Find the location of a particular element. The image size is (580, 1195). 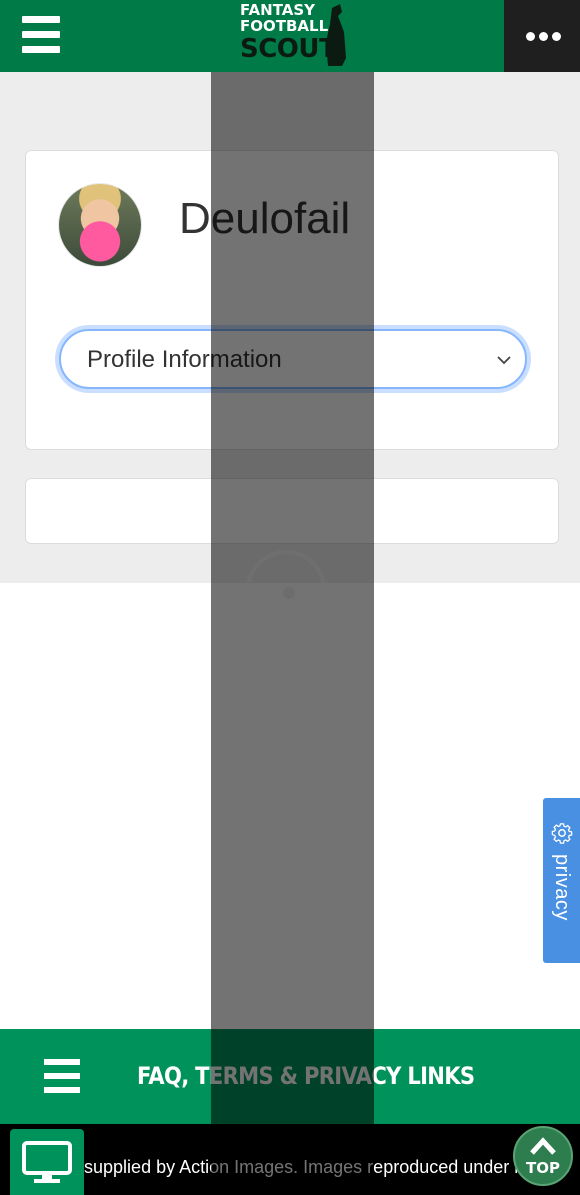

scout-figure-icon is located at coordinates (336, 35).